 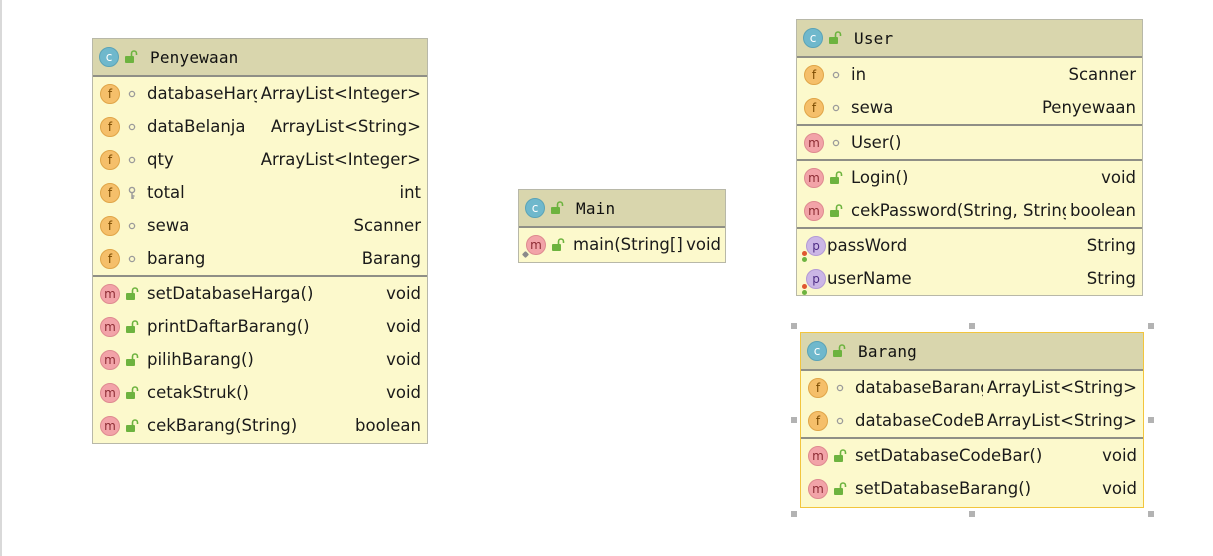 I want to click on member-name: barang, so click(x=176, y=258).